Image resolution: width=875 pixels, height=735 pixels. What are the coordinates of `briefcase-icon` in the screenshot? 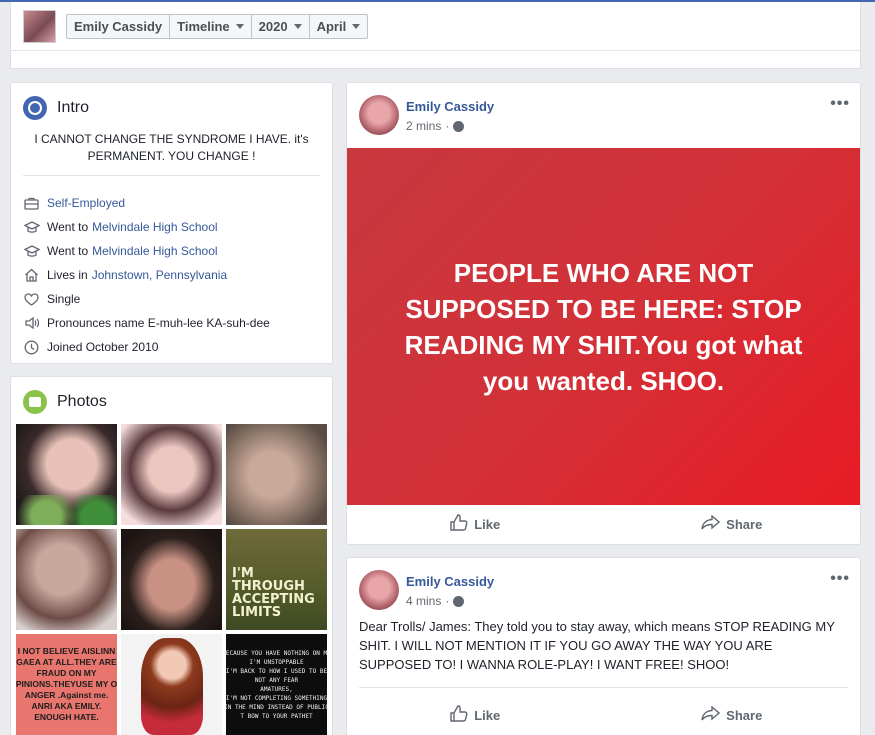 It's located at (31, 203).